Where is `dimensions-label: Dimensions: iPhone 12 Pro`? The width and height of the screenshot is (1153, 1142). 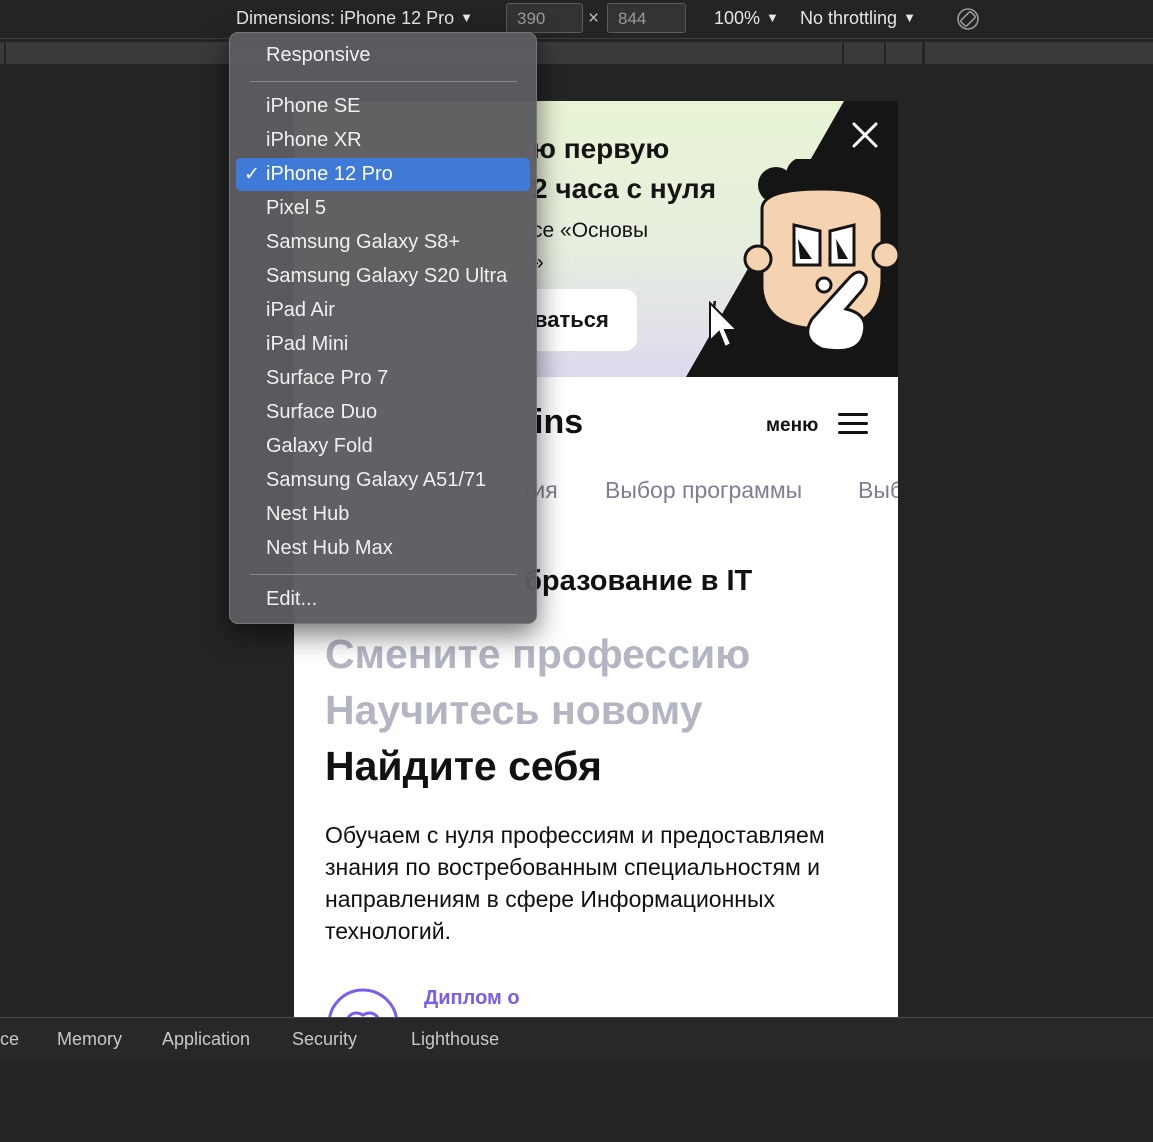
dimensions-label: Dimensions: iPhone 12 Pro is located at coordinates (345, 18).